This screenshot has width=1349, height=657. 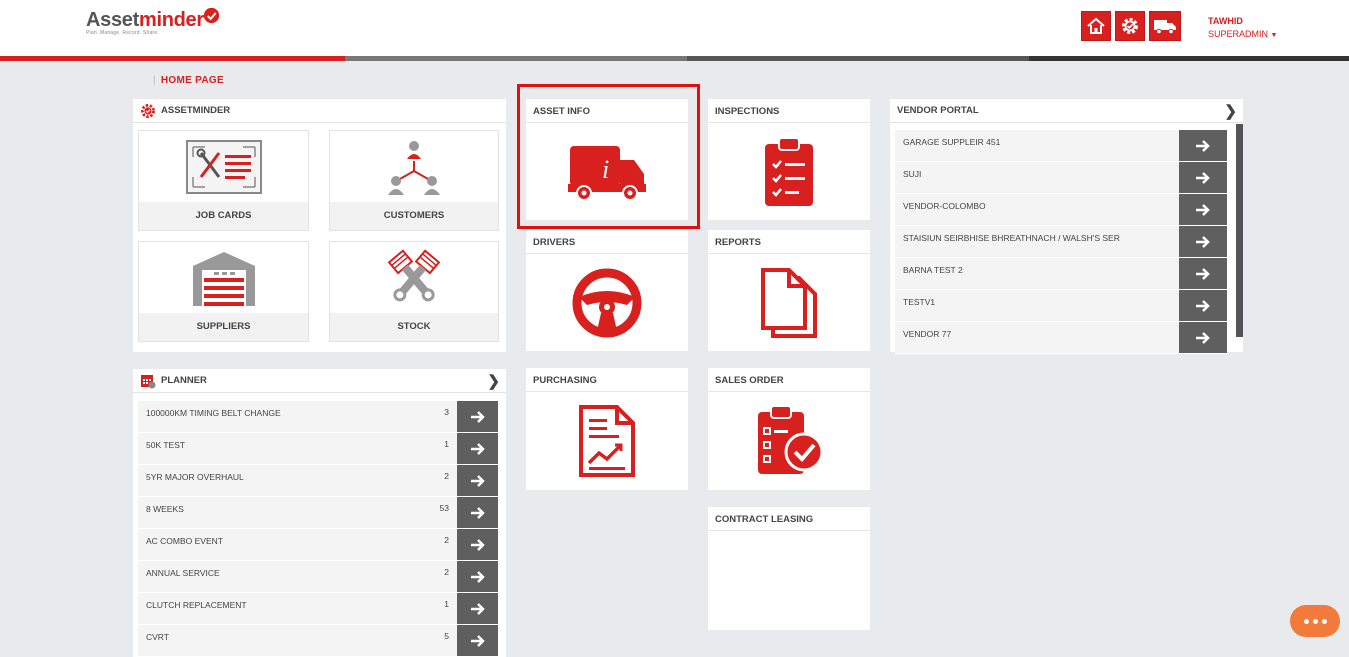 I want to click on home-button, so click(x=1096, y=26).